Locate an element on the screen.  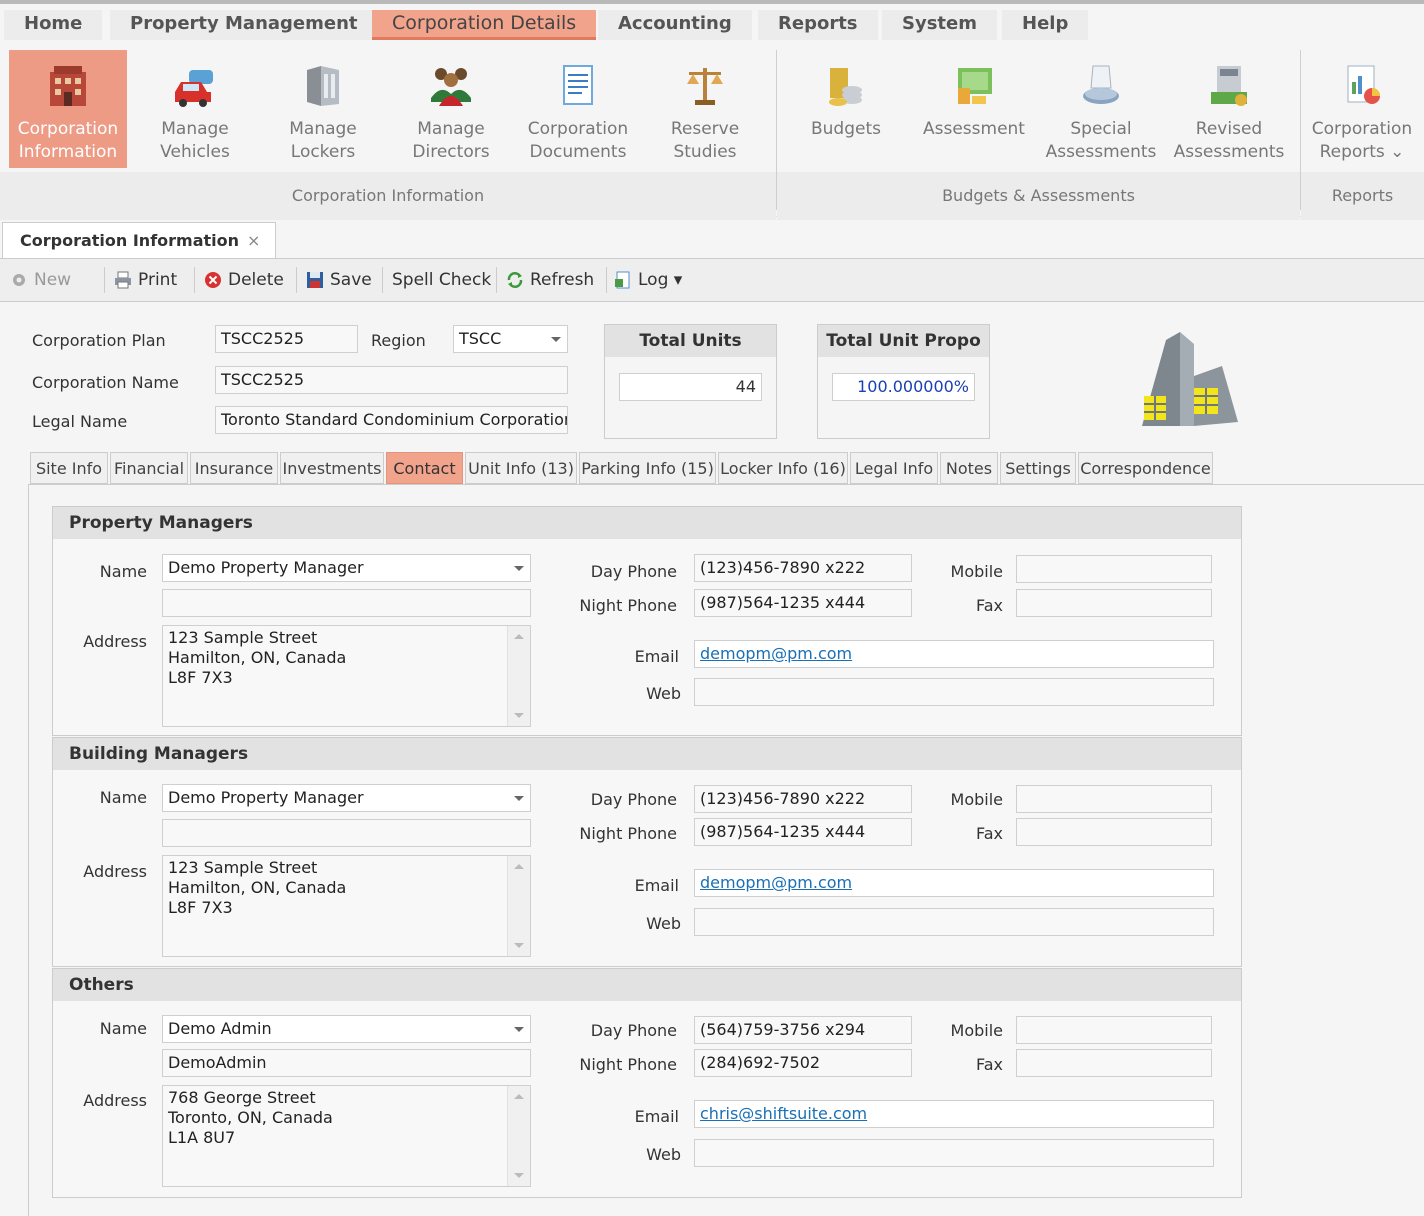
ribbon-corporation-documents-button: Corporation Documents is located at coordinates (578, 109).